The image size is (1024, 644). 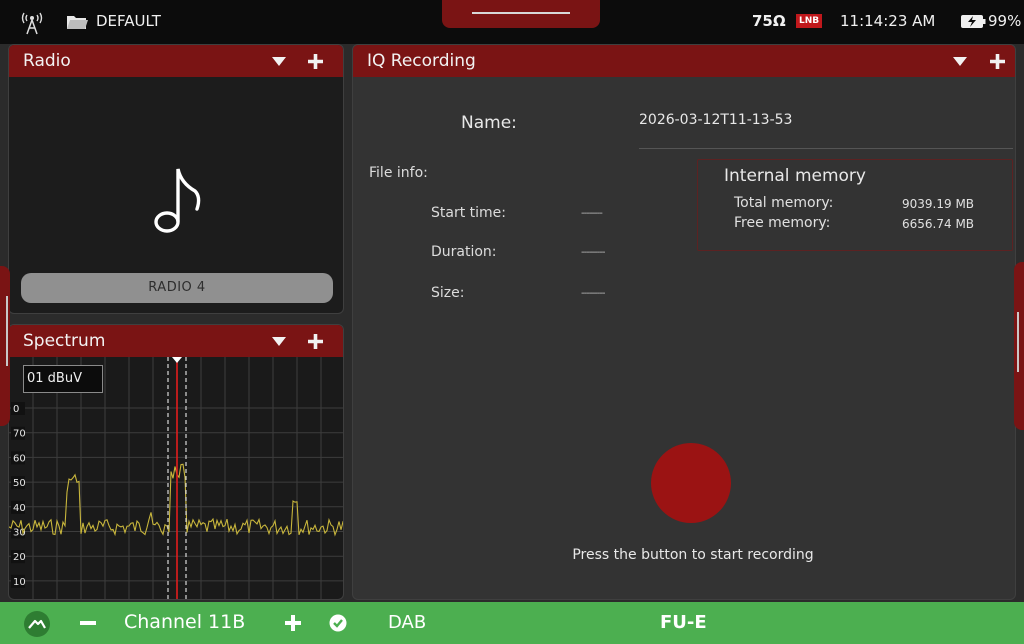 I want to click on radio-panel: Radio RADIO 4, so click(x=176, y=179).